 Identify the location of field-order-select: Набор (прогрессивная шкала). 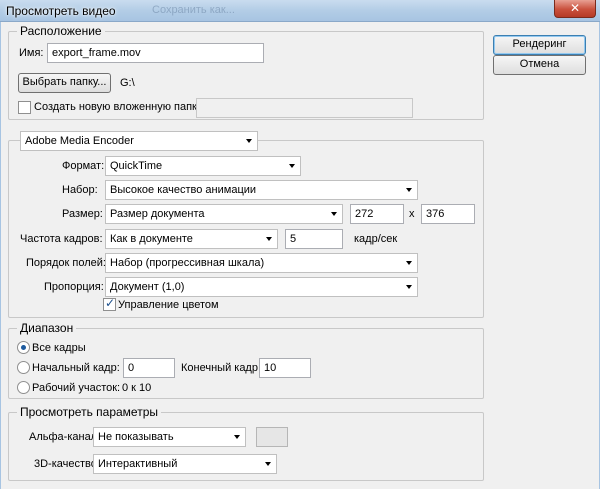
(261, 263).